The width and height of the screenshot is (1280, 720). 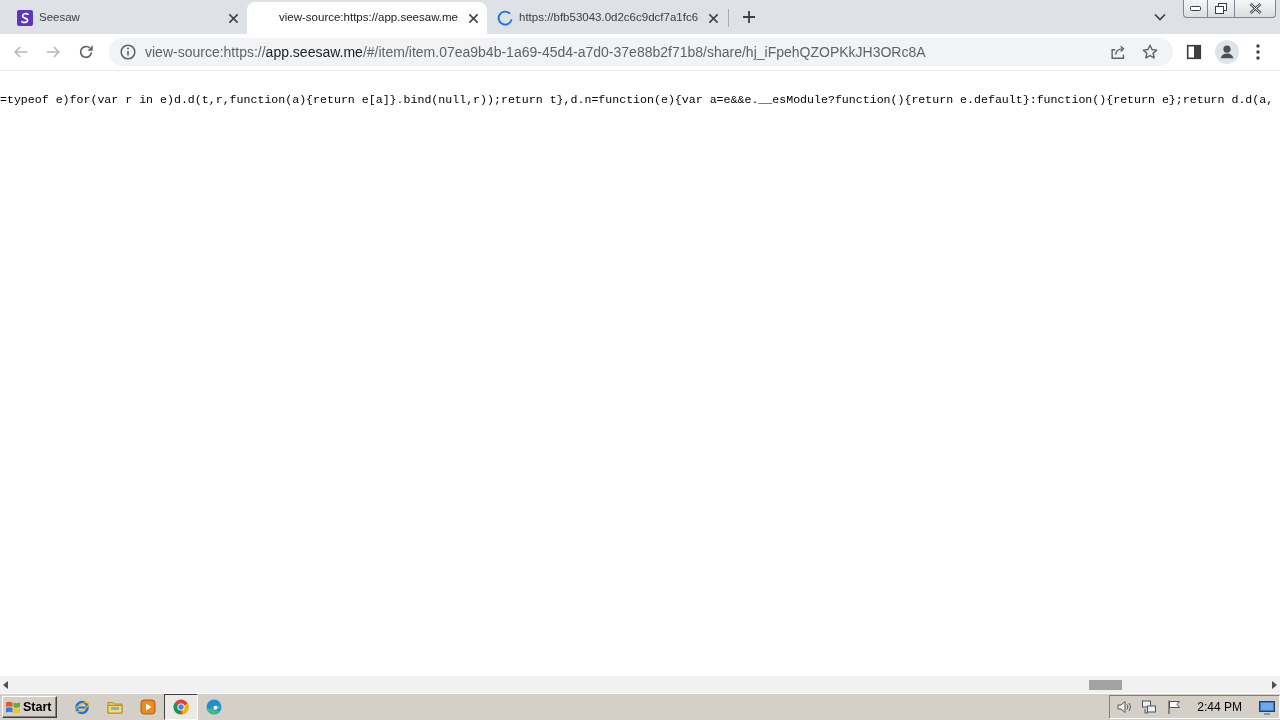 I want to click on restore-button, so click(x=1221, y=9).